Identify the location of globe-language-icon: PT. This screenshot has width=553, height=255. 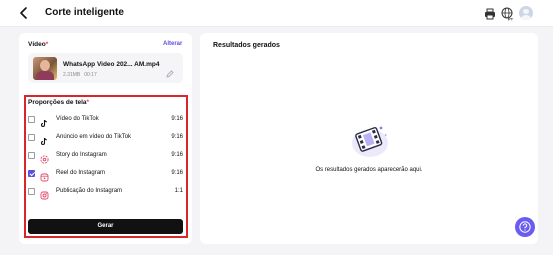
(507, 14).